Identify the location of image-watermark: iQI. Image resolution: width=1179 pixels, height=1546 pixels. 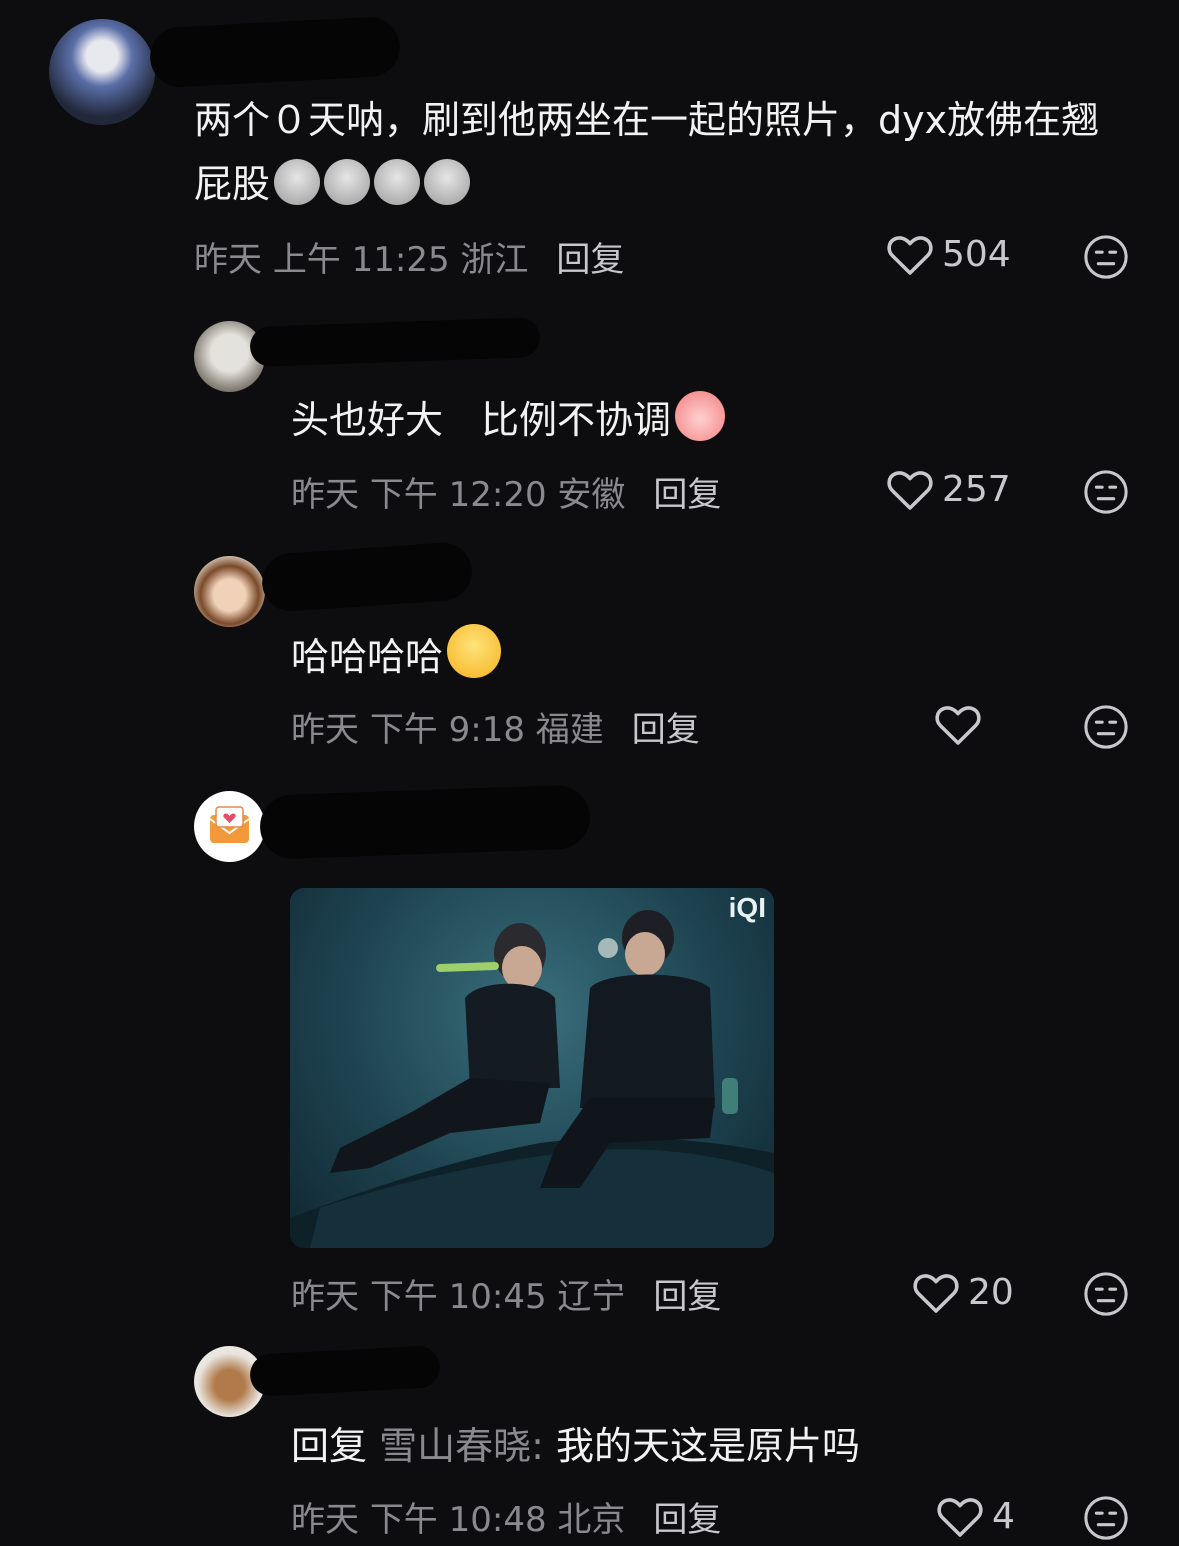
(747, 907).